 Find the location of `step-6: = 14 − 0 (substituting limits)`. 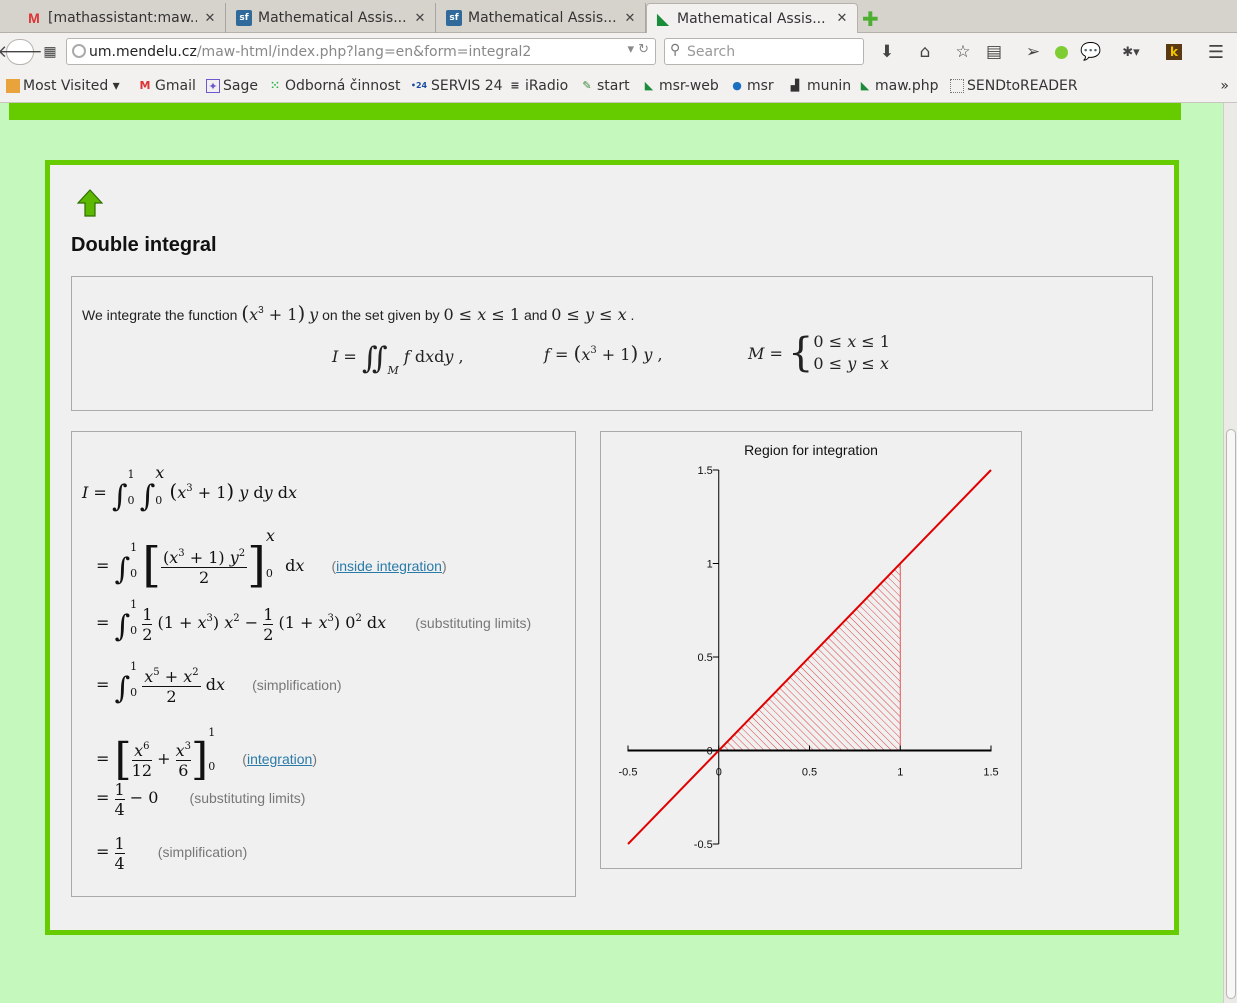

step-6: = 14 − 0 (substituting limits) is located at coordinates (201, 799).